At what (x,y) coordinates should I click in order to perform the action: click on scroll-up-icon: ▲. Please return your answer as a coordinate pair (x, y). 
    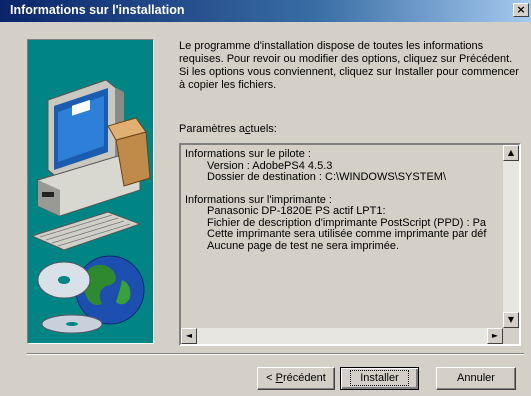
    Looking at the image, I should click on (511, 153).